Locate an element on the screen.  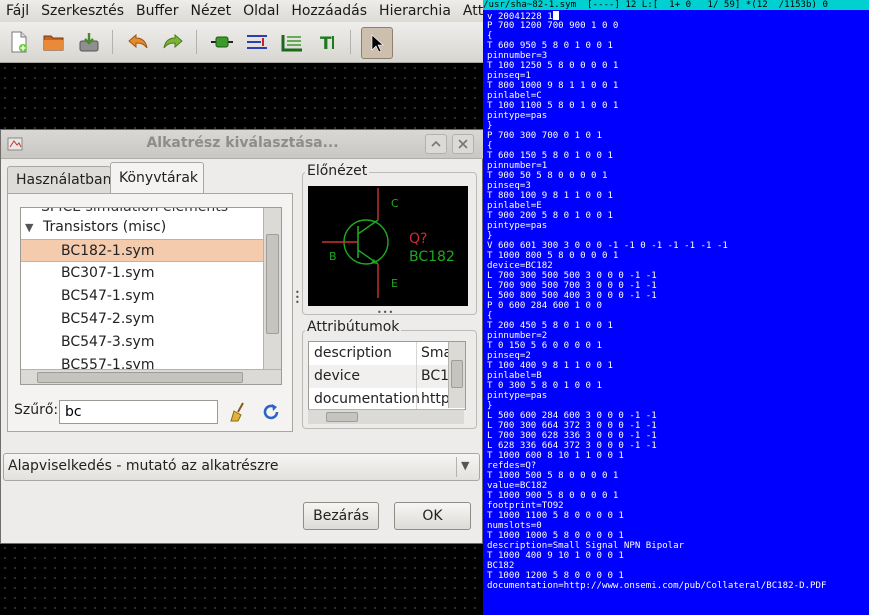
tree-item: BC547-2.sym is located at coordinates (151, 319).